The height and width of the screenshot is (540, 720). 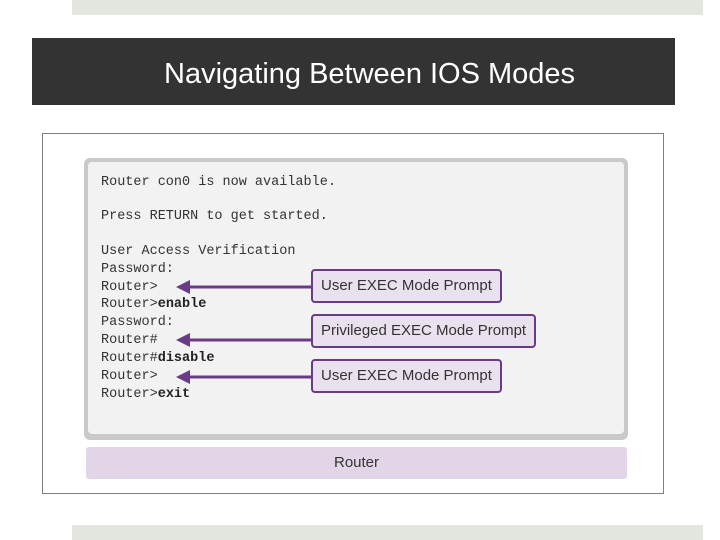 I want to click on callout-user-exec-prompt-2: User EXEC Mode Prompt, so click(x=406, y=376).